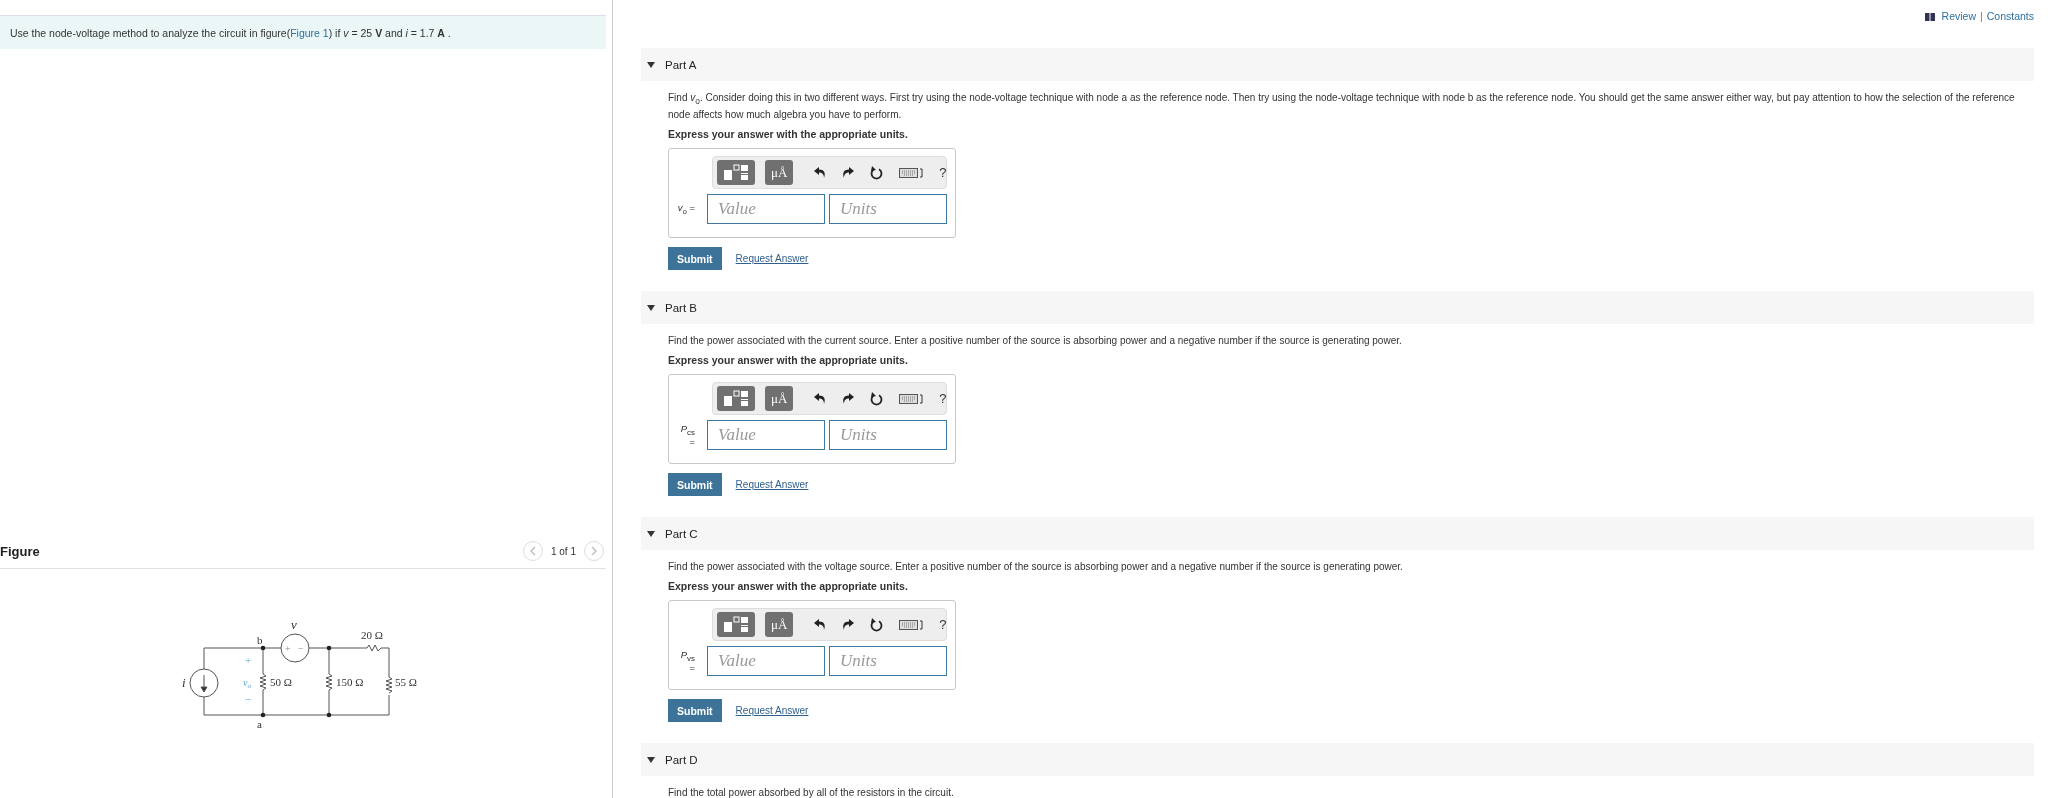  Describe the element at coordinates (1337, 533) in the screenshot. I see `part-header: Part C` at that location.